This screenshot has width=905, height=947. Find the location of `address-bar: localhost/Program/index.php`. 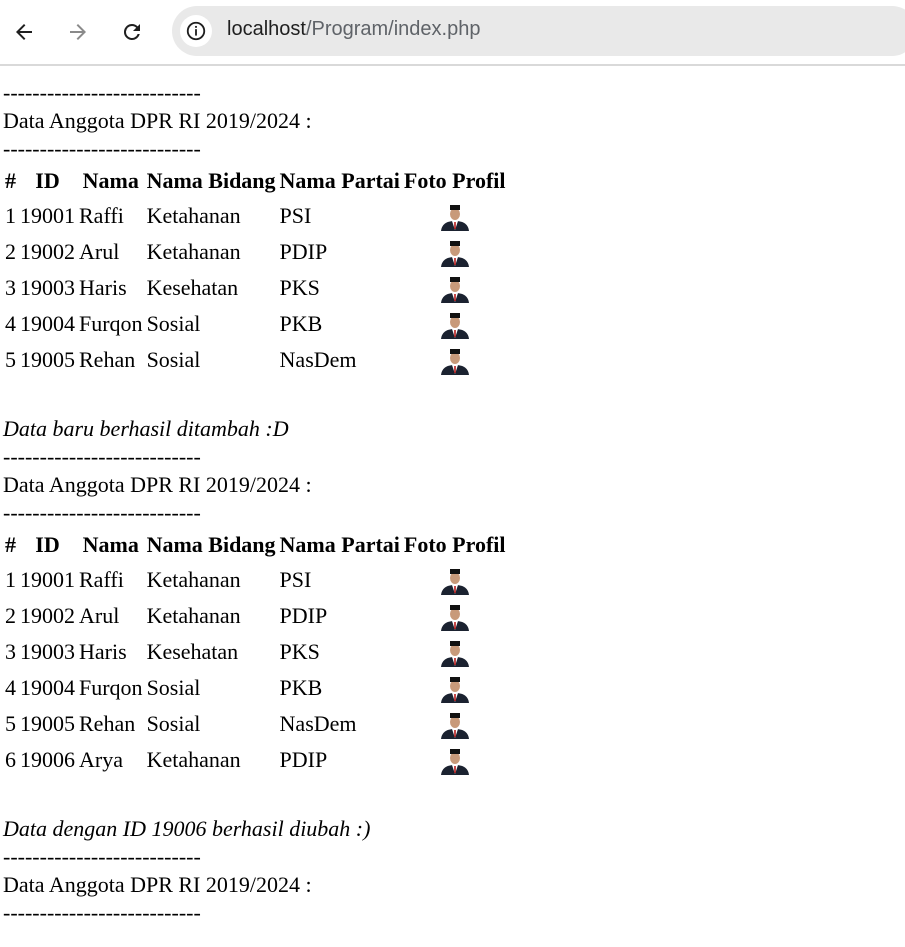

address-bar: localhost/Program/index.php is located at coordinates (538, 31).